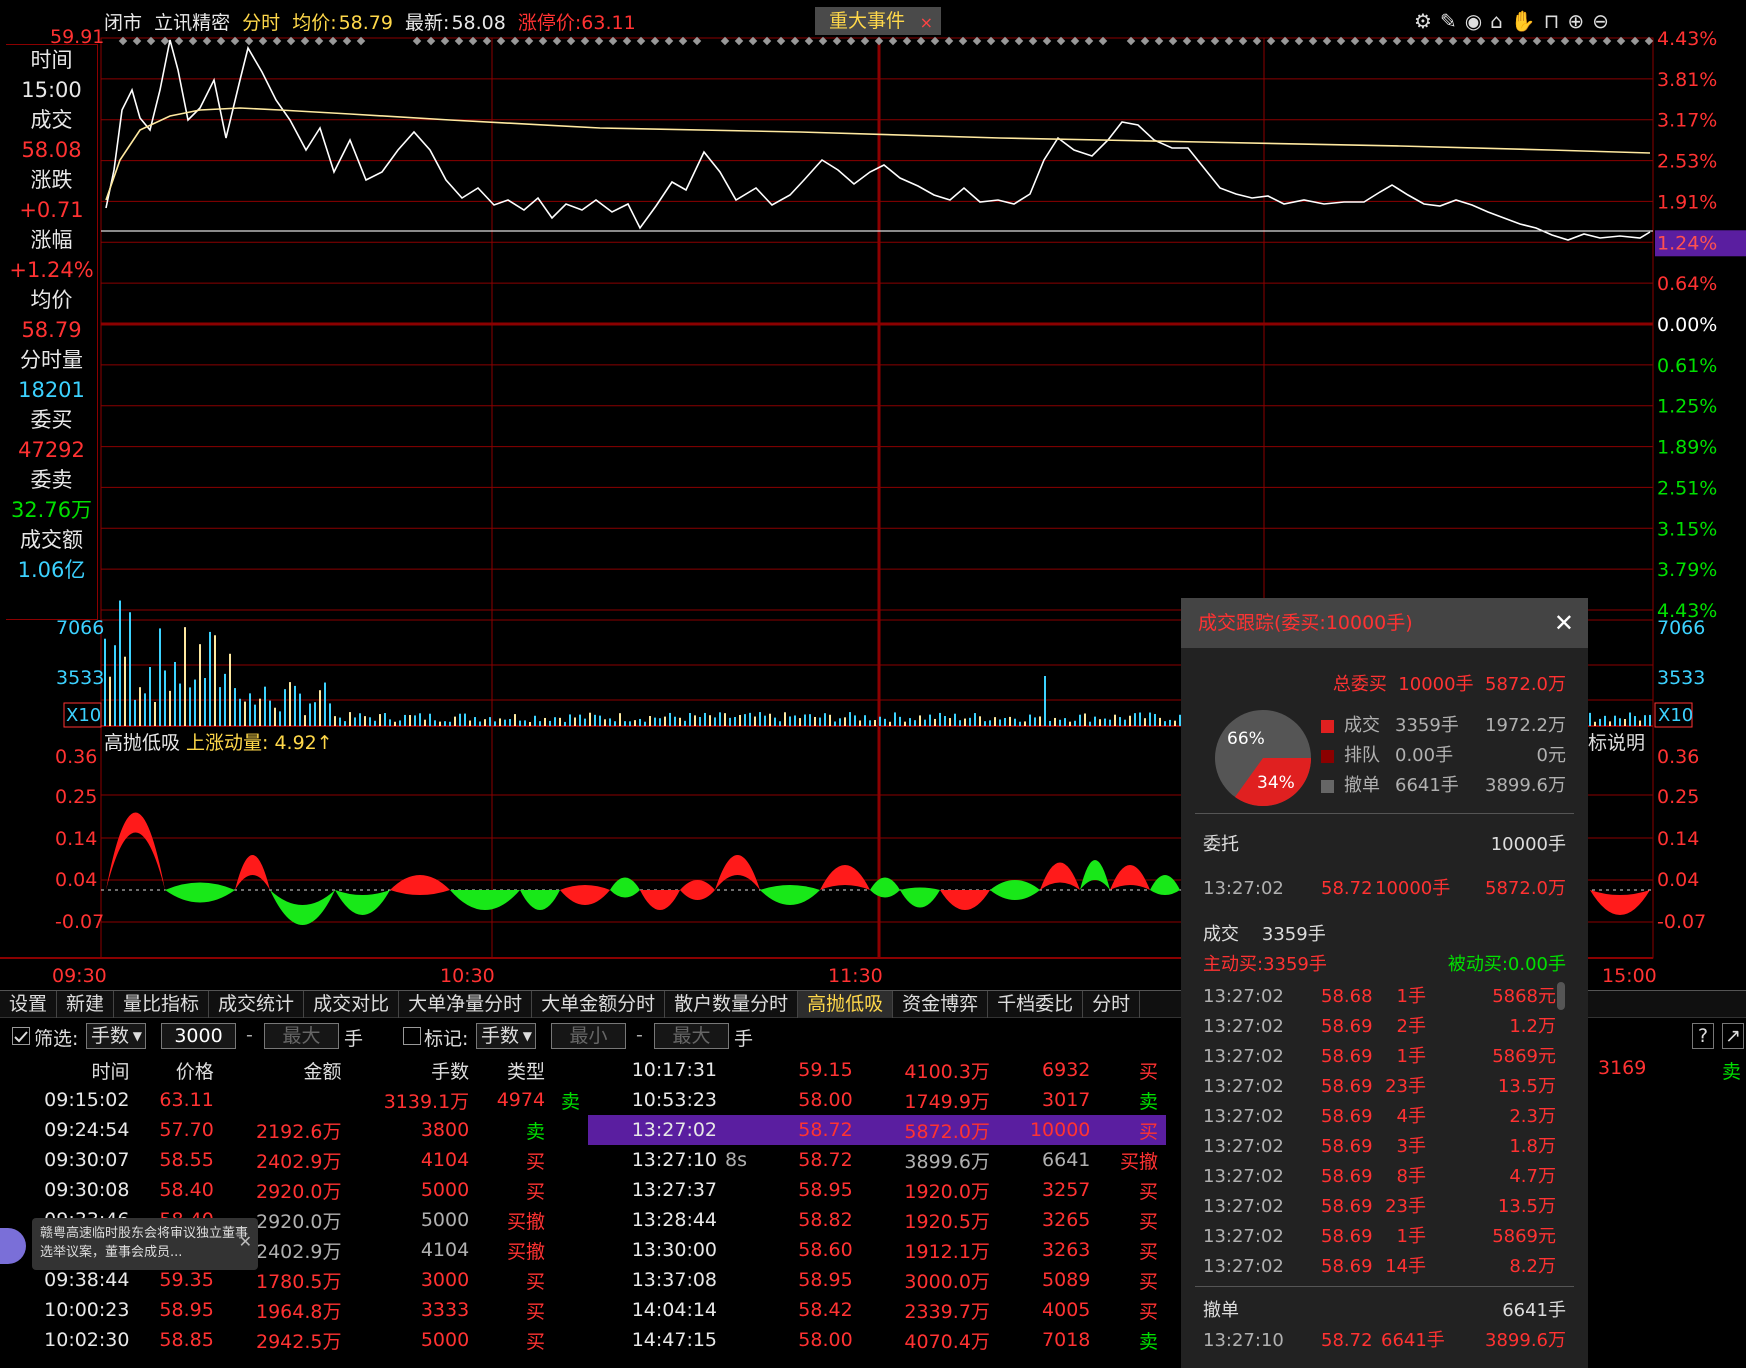  I want to click on help-icon: ?, so click(1703, 1036).